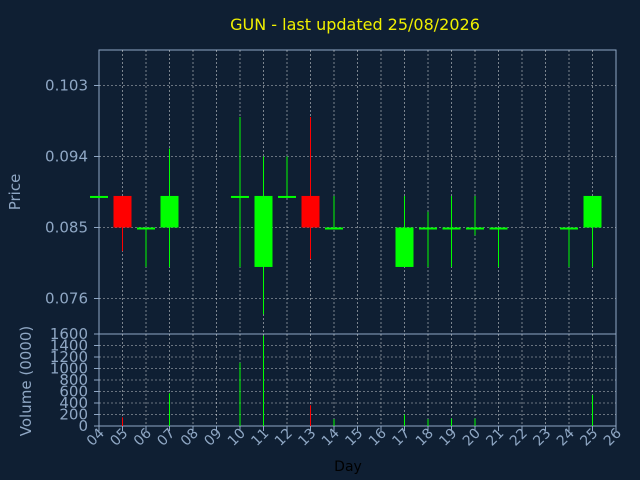  Describe the element at coordinates (119, 438) in the screenshot. I see `x-tick-label: 05` at that location.